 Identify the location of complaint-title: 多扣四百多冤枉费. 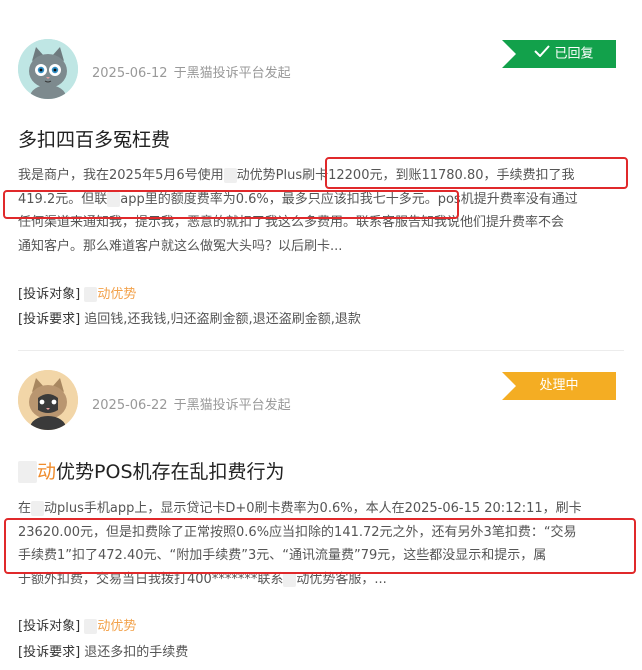
(94, 138).